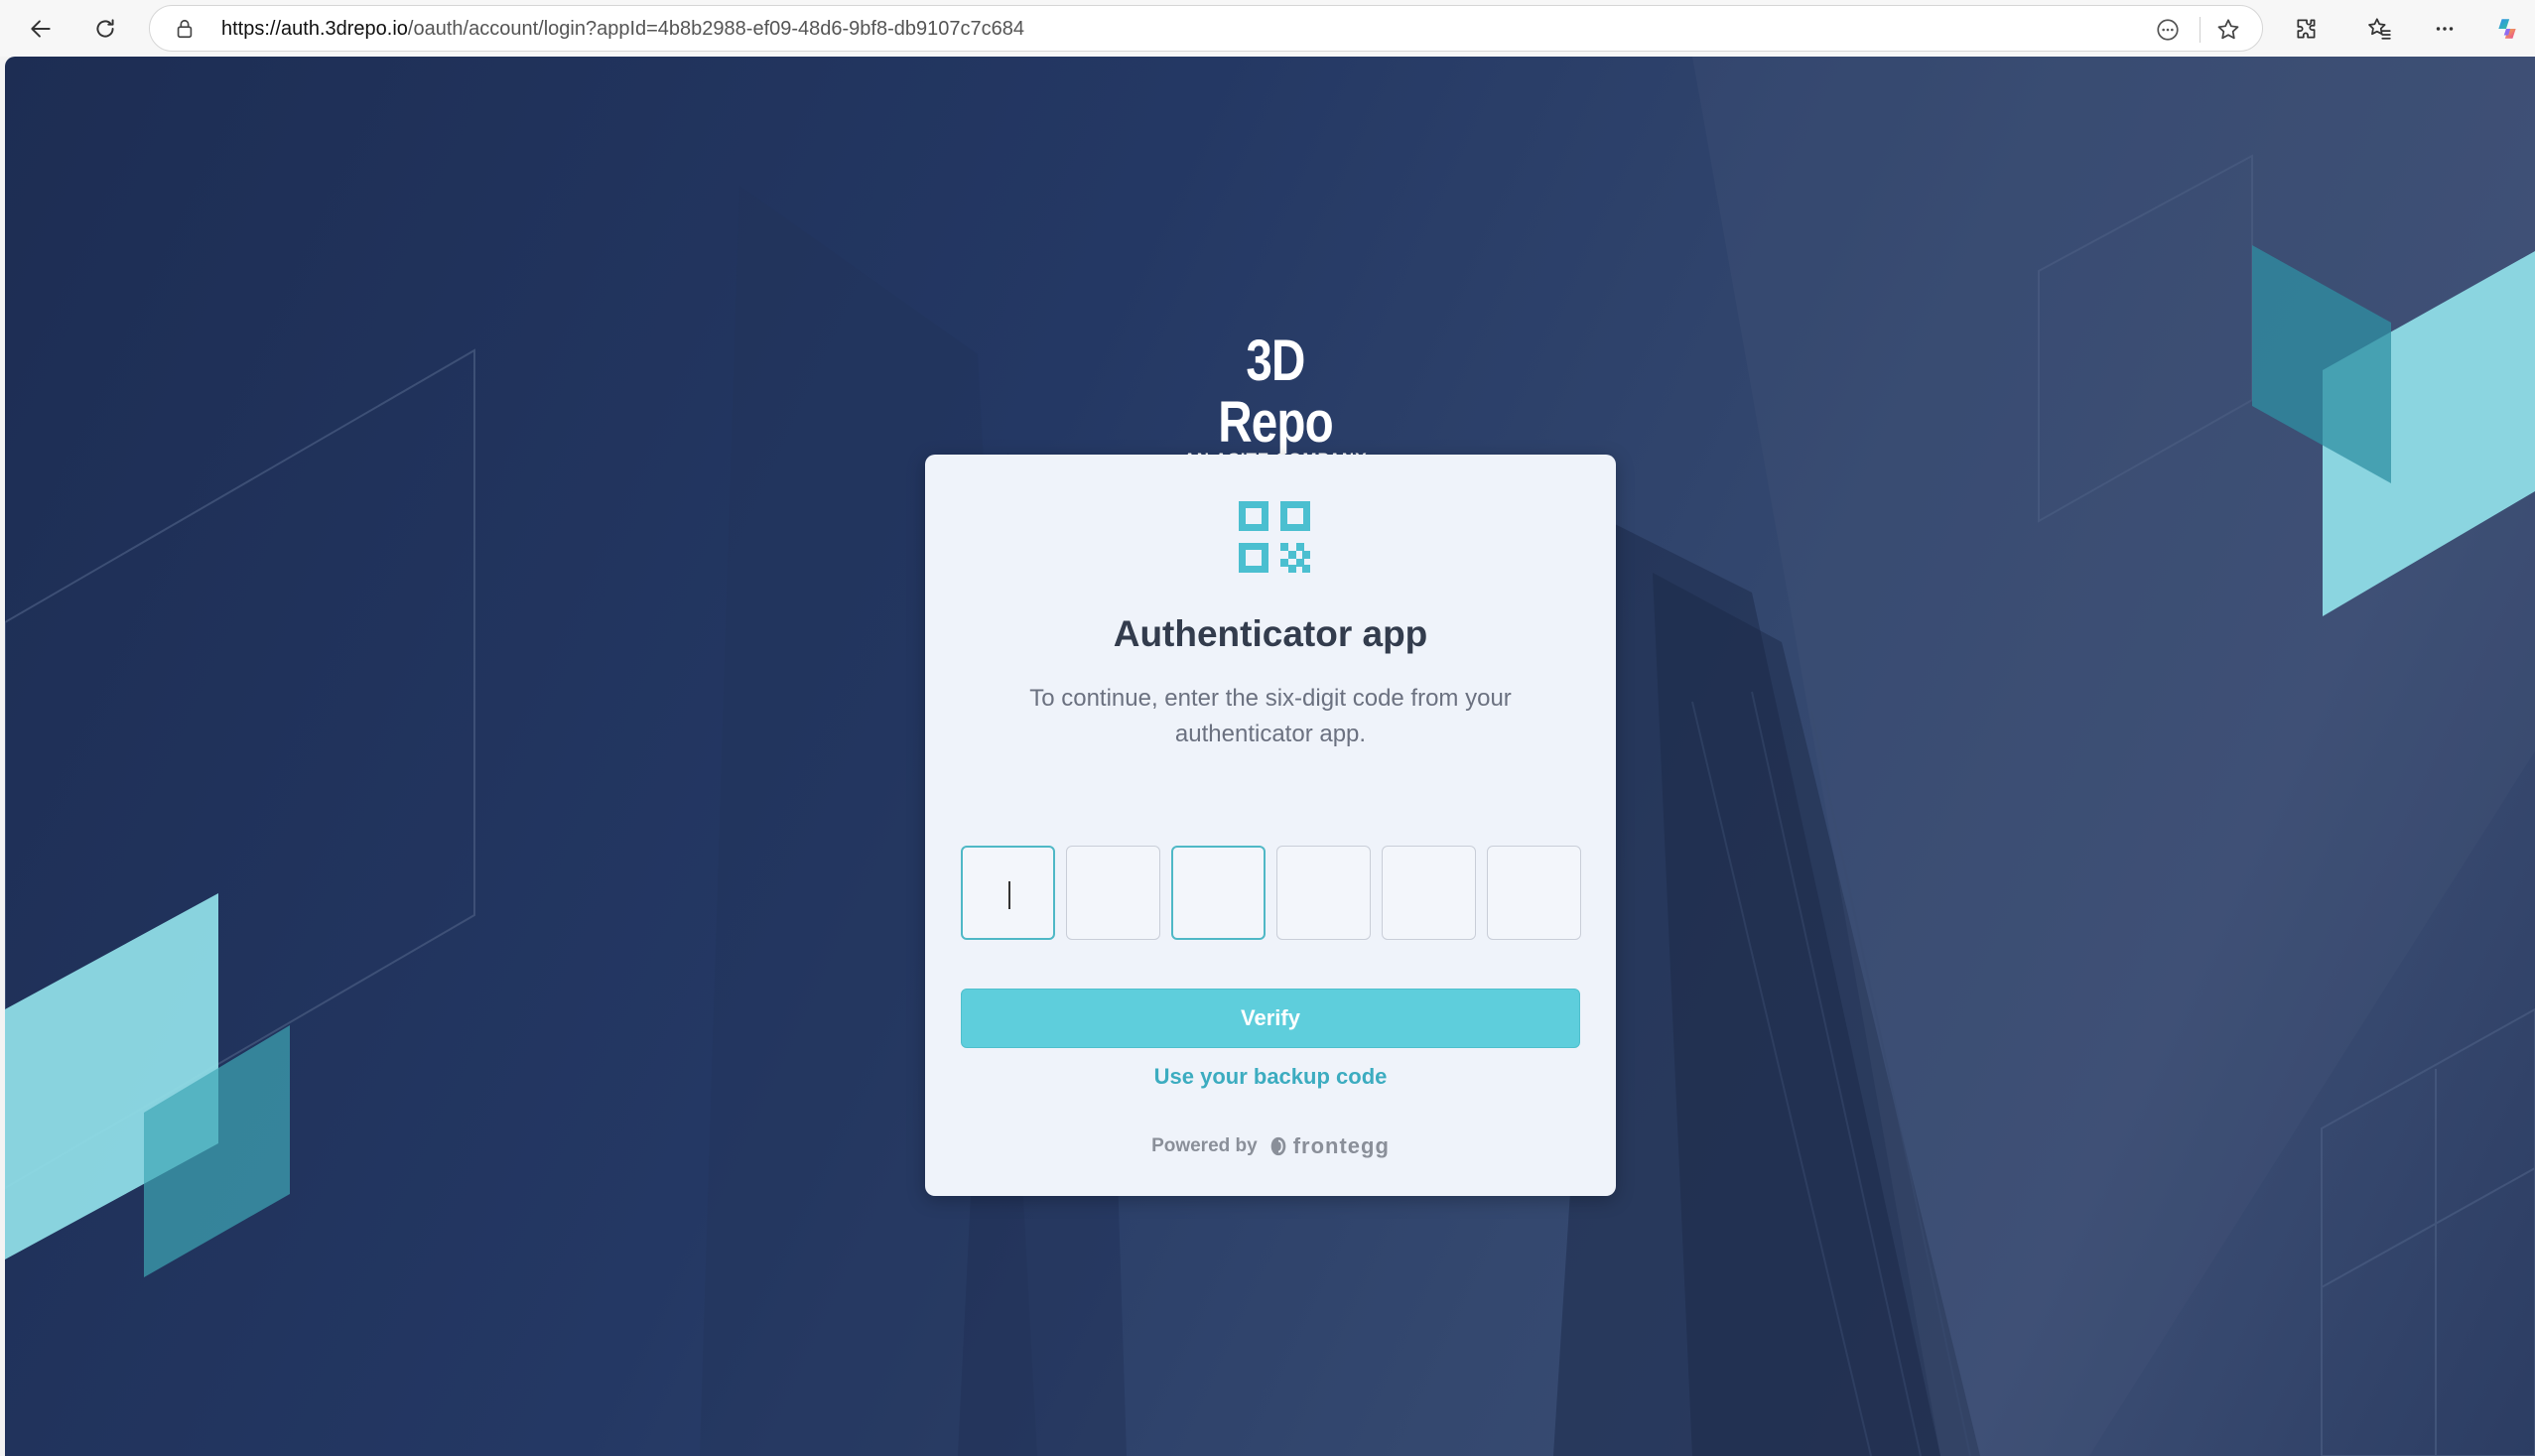 The width and height of the screenshot is (2535, 1456). I want to click on extensions-icon, so click(2306, 29).